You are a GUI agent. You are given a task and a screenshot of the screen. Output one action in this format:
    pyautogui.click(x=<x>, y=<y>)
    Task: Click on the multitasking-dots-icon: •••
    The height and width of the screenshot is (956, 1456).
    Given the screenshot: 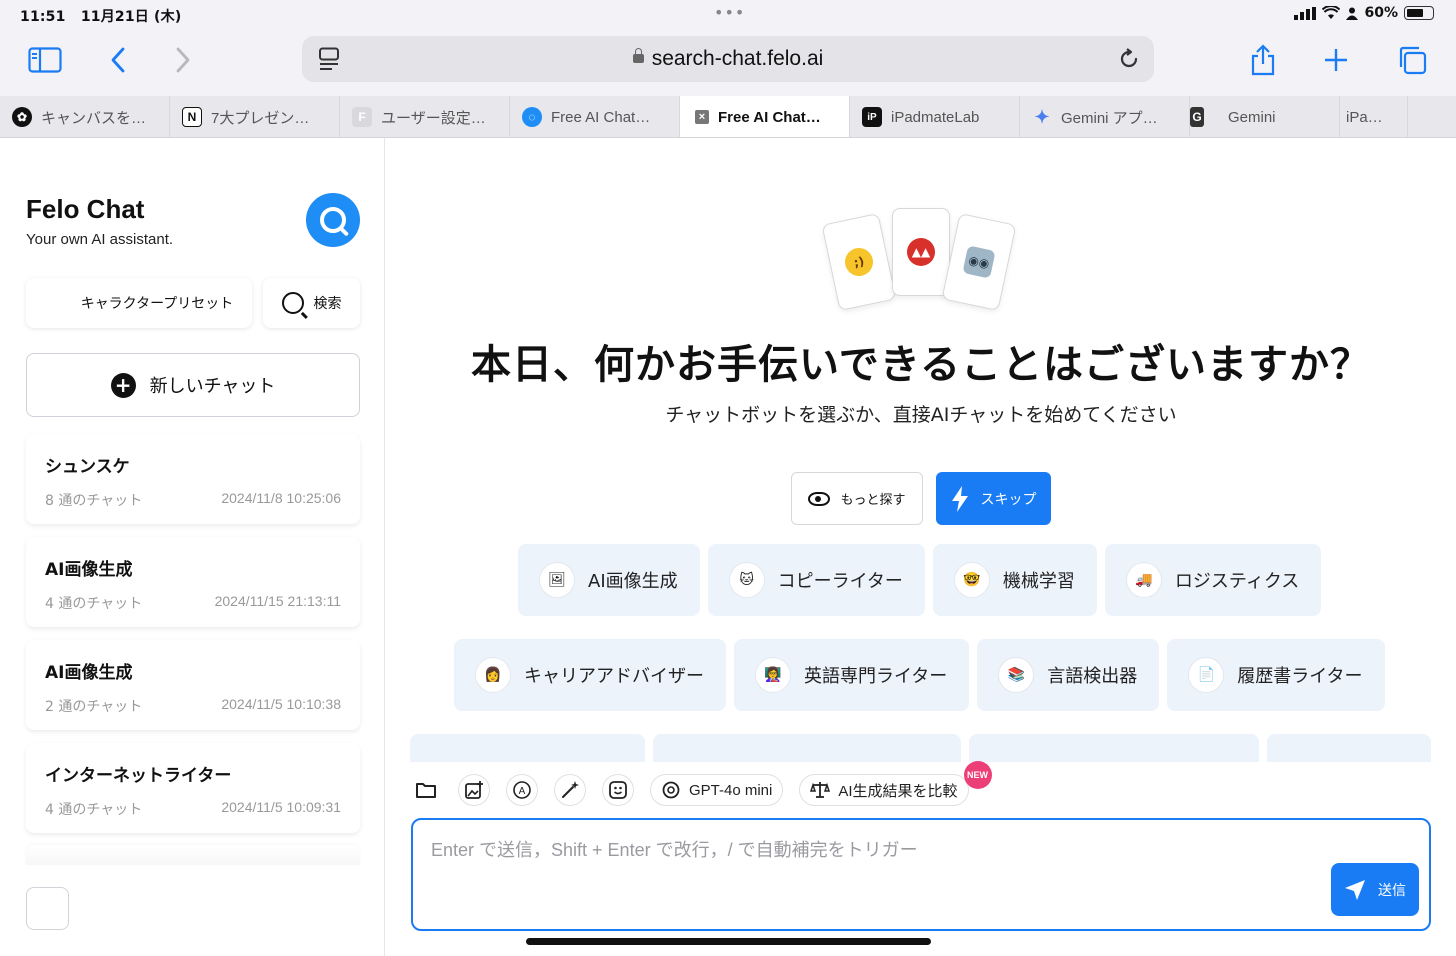 What is the action you would take?
    pyautogui.click(x=729, y=12)
    